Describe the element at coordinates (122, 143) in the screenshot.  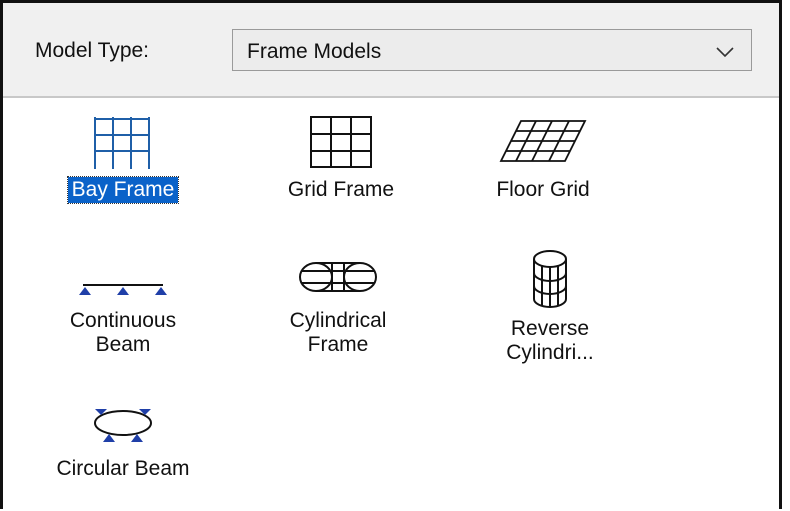
I see `bay-frame-icon` at that location.